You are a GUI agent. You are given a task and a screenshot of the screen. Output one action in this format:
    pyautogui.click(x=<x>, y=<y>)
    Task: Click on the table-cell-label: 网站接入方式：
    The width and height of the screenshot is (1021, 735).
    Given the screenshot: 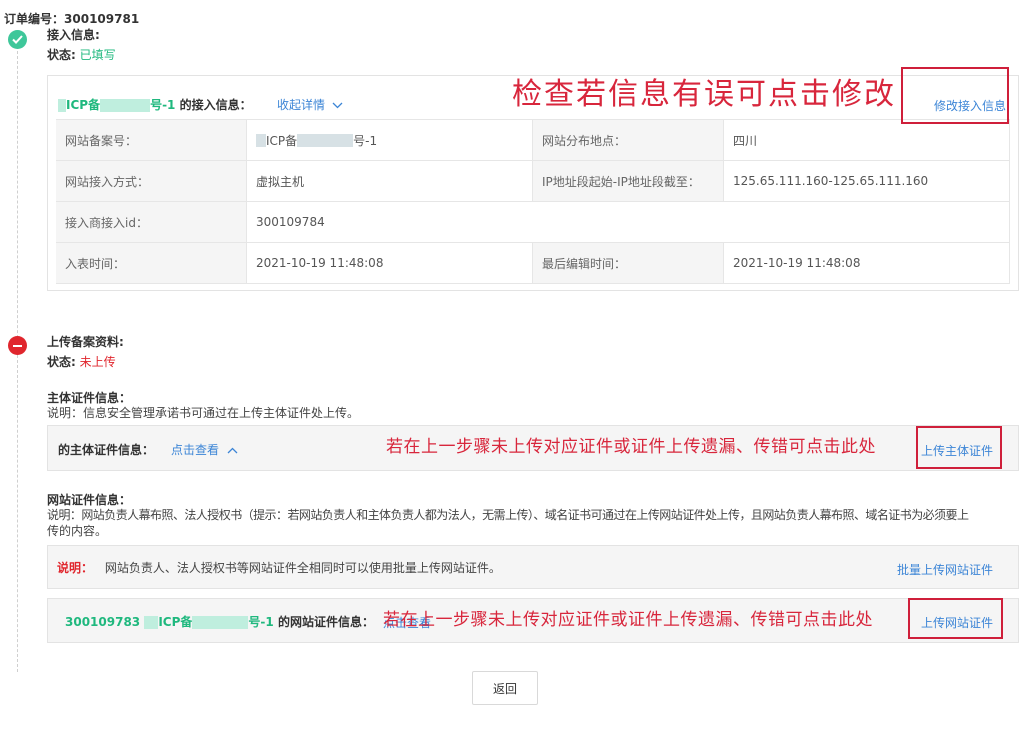 What is the action you would take?
    pyautogui.click(x=151, y=181)
    